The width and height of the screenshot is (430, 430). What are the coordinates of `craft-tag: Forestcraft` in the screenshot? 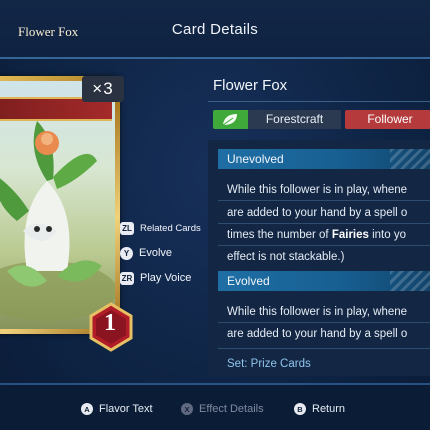 It's located at (294, 119).